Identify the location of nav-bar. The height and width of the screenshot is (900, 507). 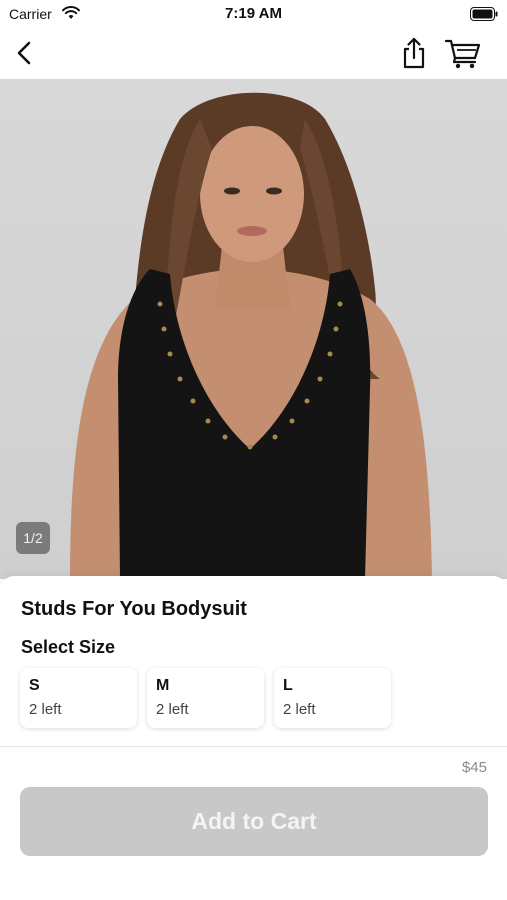
(253, 53).